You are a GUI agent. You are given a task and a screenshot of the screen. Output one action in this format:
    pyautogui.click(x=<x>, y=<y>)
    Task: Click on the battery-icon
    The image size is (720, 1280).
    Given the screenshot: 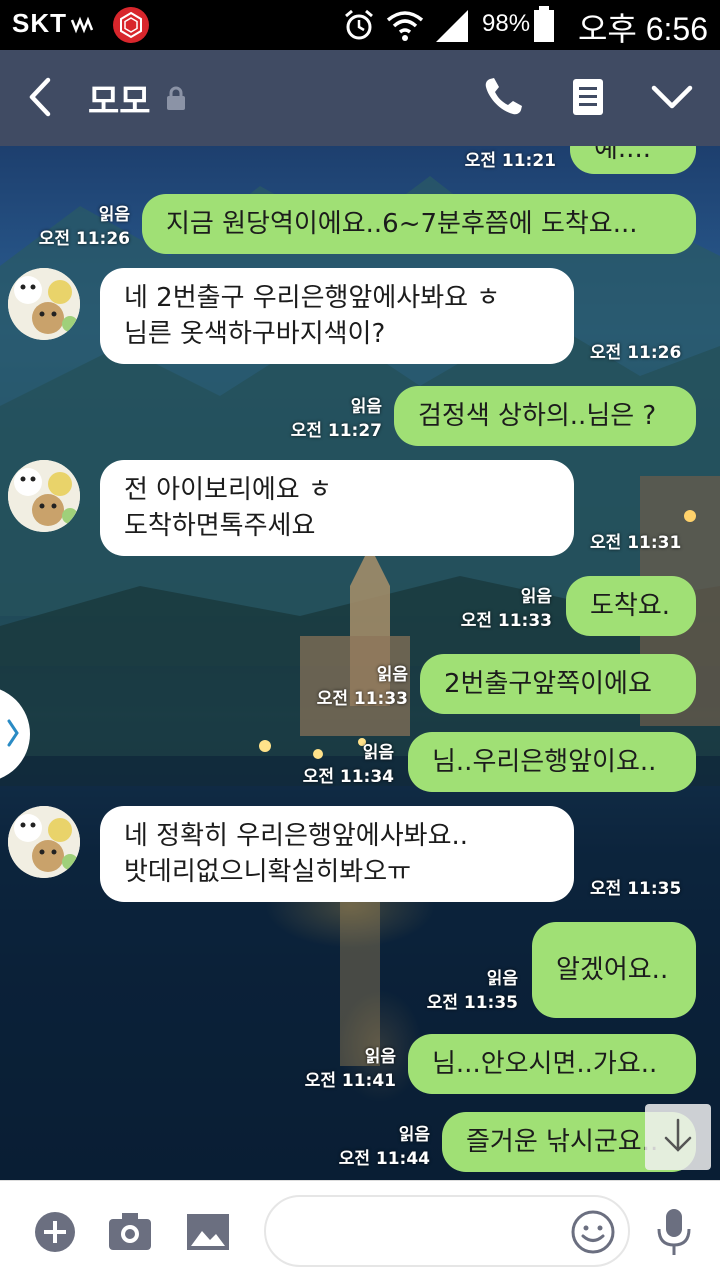 What is the action you would take?
    pyautogui.click(x=544, y=26)
    